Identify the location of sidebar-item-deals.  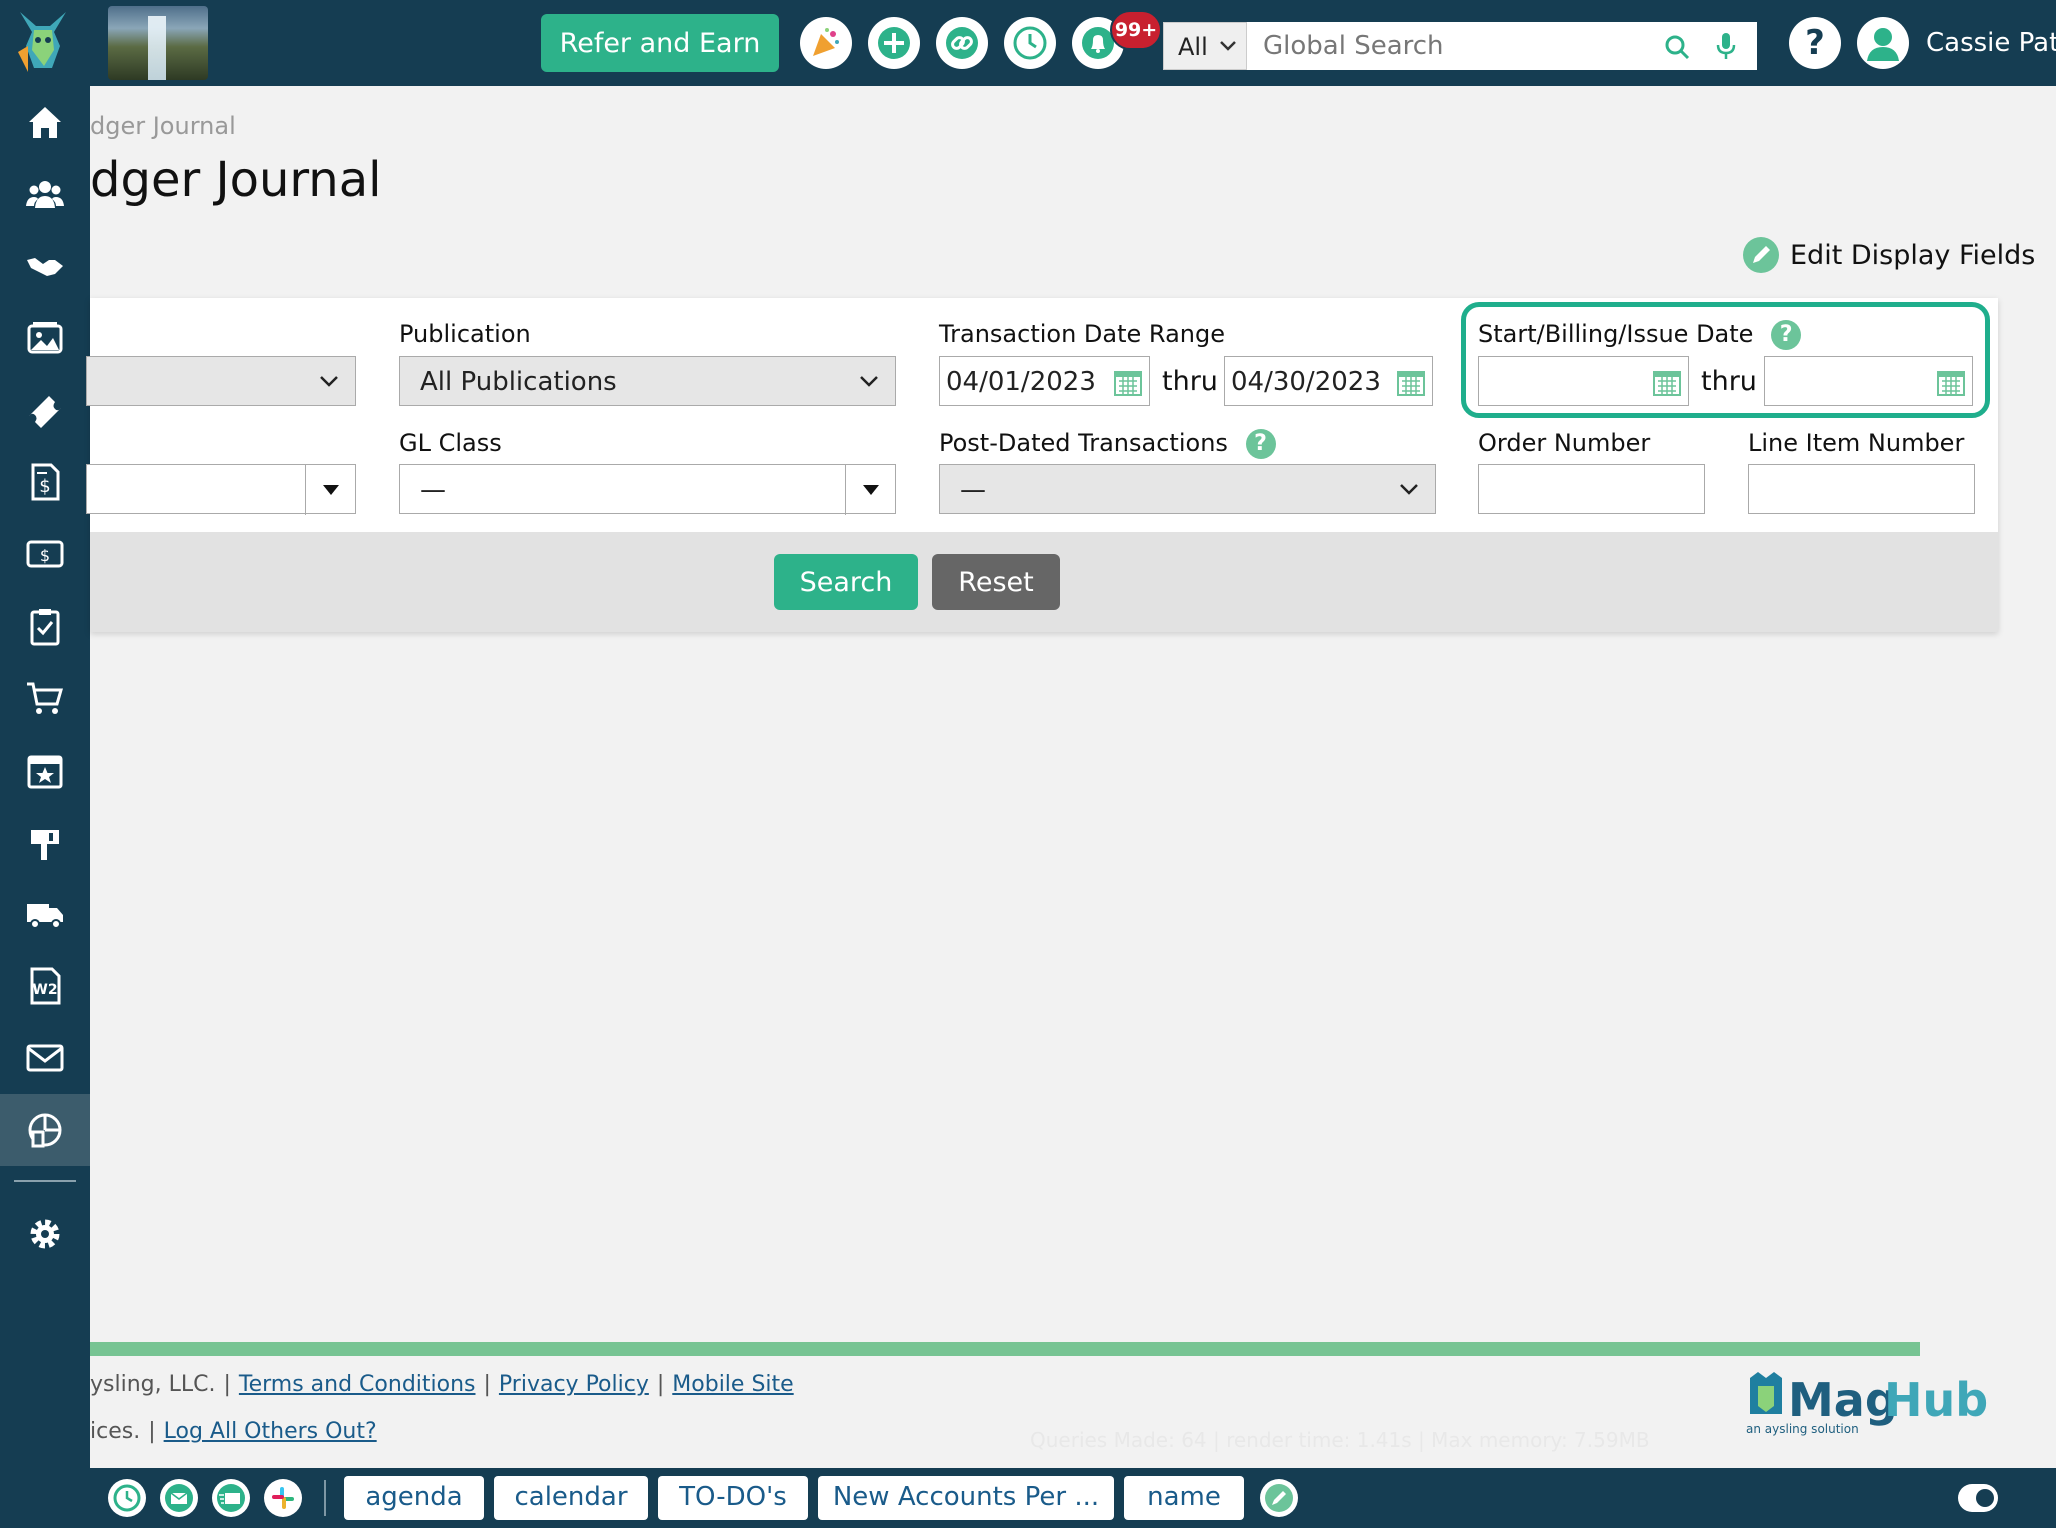
(45, 266).